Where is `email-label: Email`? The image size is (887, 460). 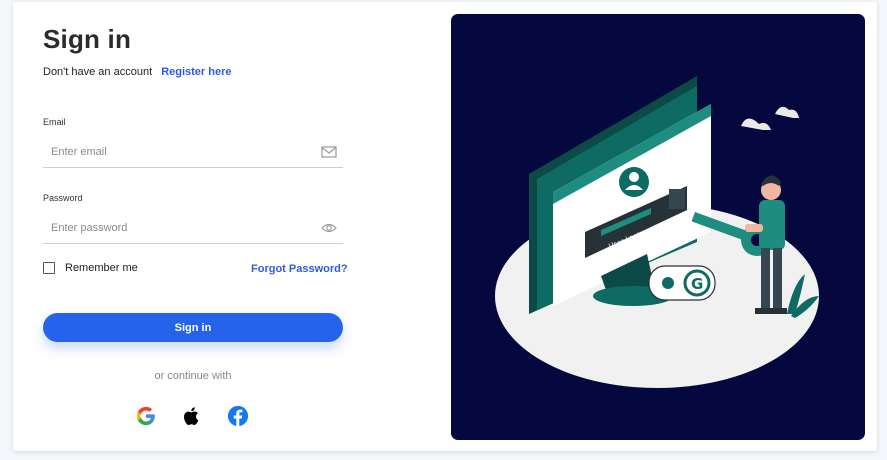
email-label: Email is located at coordinates (54, 122).